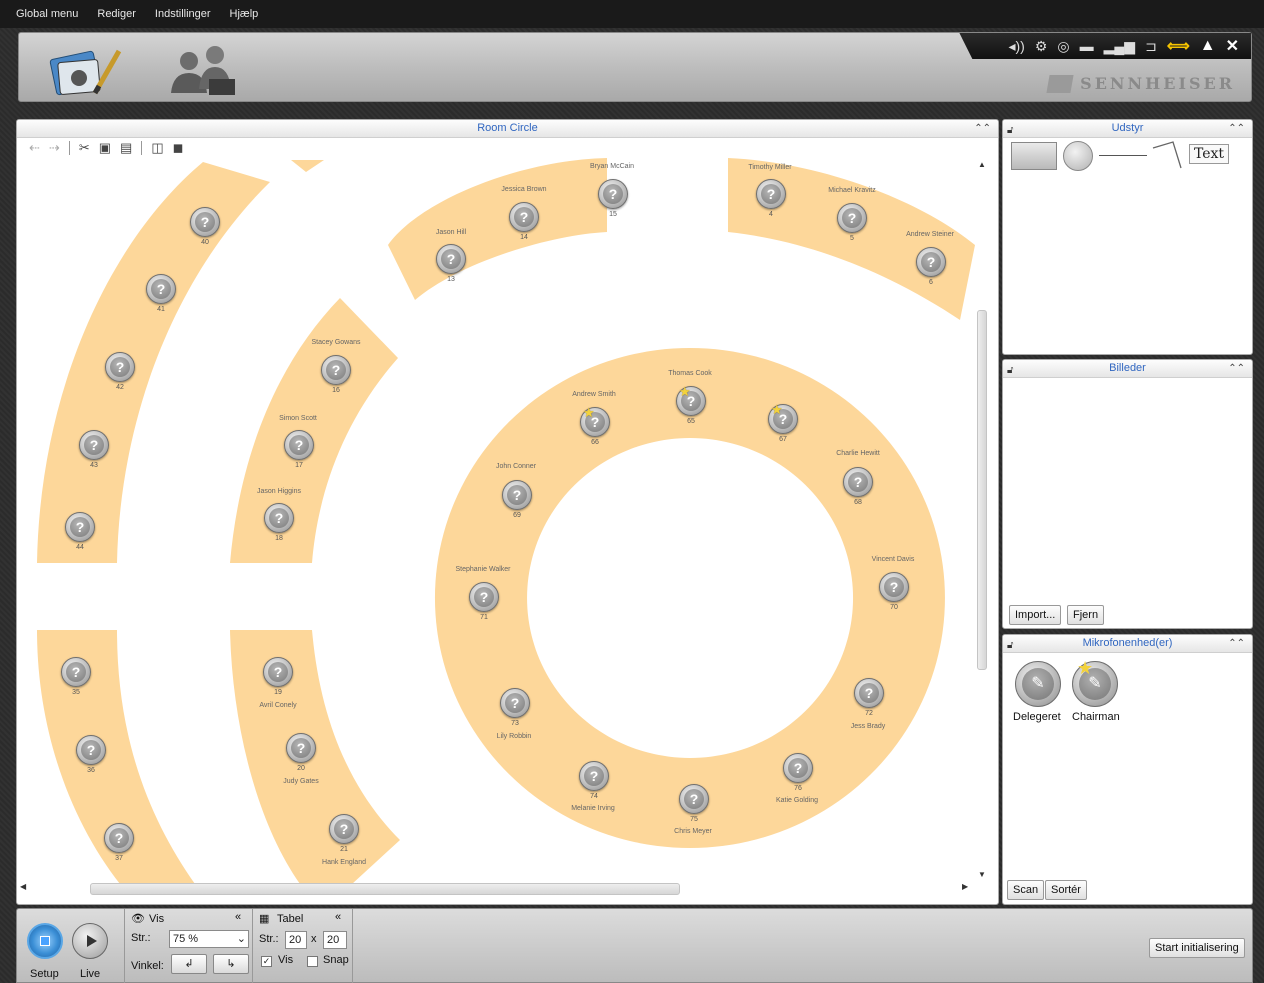 The width and height of the screenshot is (1264, 983). What do you see at coordinates (119, 842) in the screenshot?
I see `seat: ? 37` at bounding box center [119, 842].